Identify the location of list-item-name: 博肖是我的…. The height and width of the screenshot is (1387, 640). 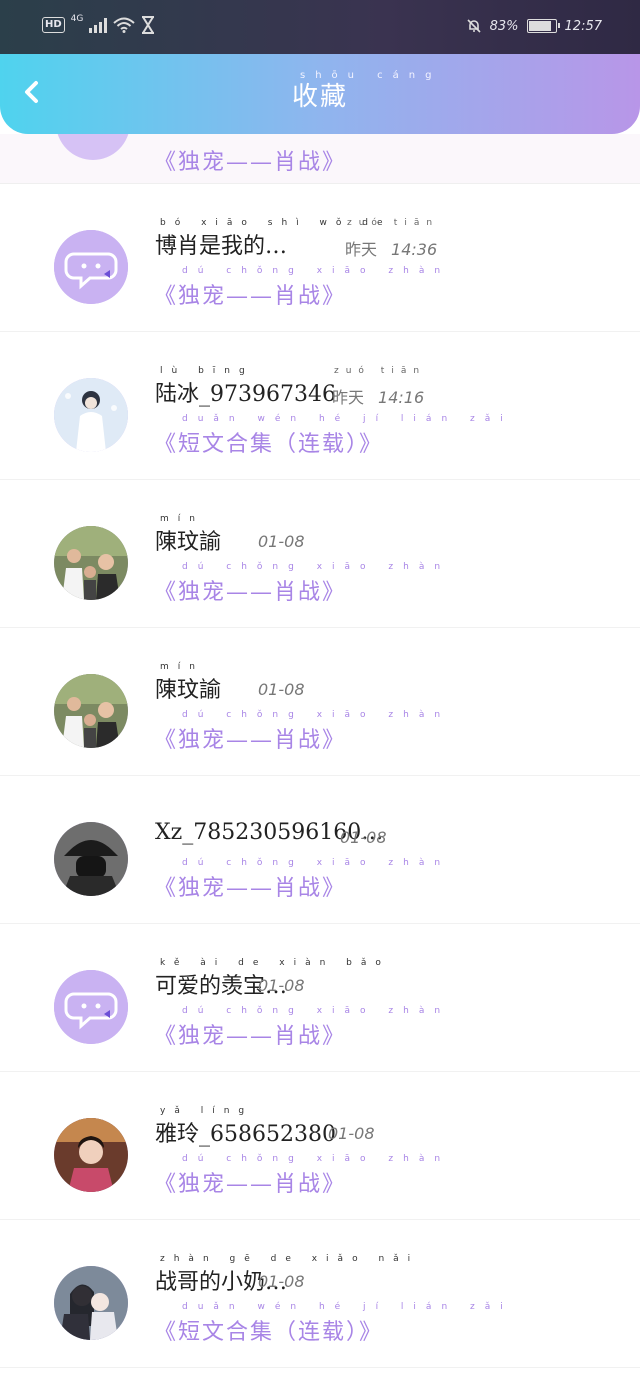
(221, 246).